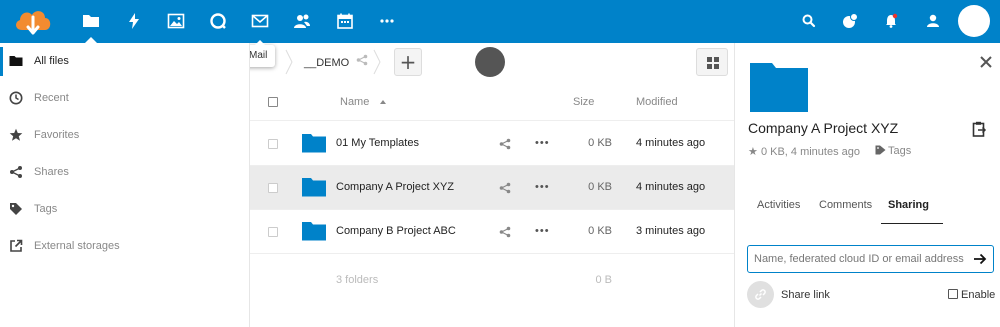 The height and width of the screenshot is (327, 1000). Describe the element at coordinates (657, 102) in the screenshot. I see `column-header-modified: Modified` at that location.